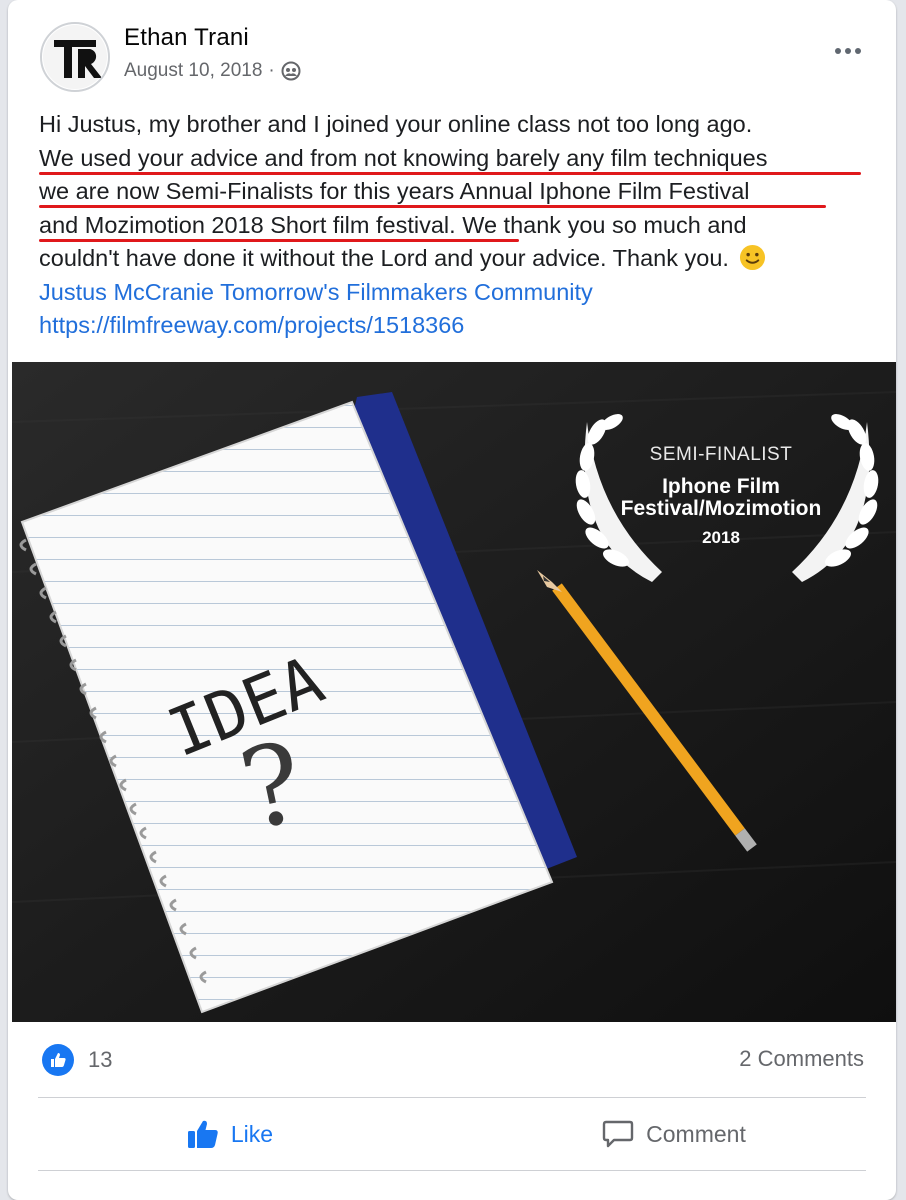 This screenshot has width=906, height=1200. I want to click on action-bar: Like Comment, so click(452, 1134).